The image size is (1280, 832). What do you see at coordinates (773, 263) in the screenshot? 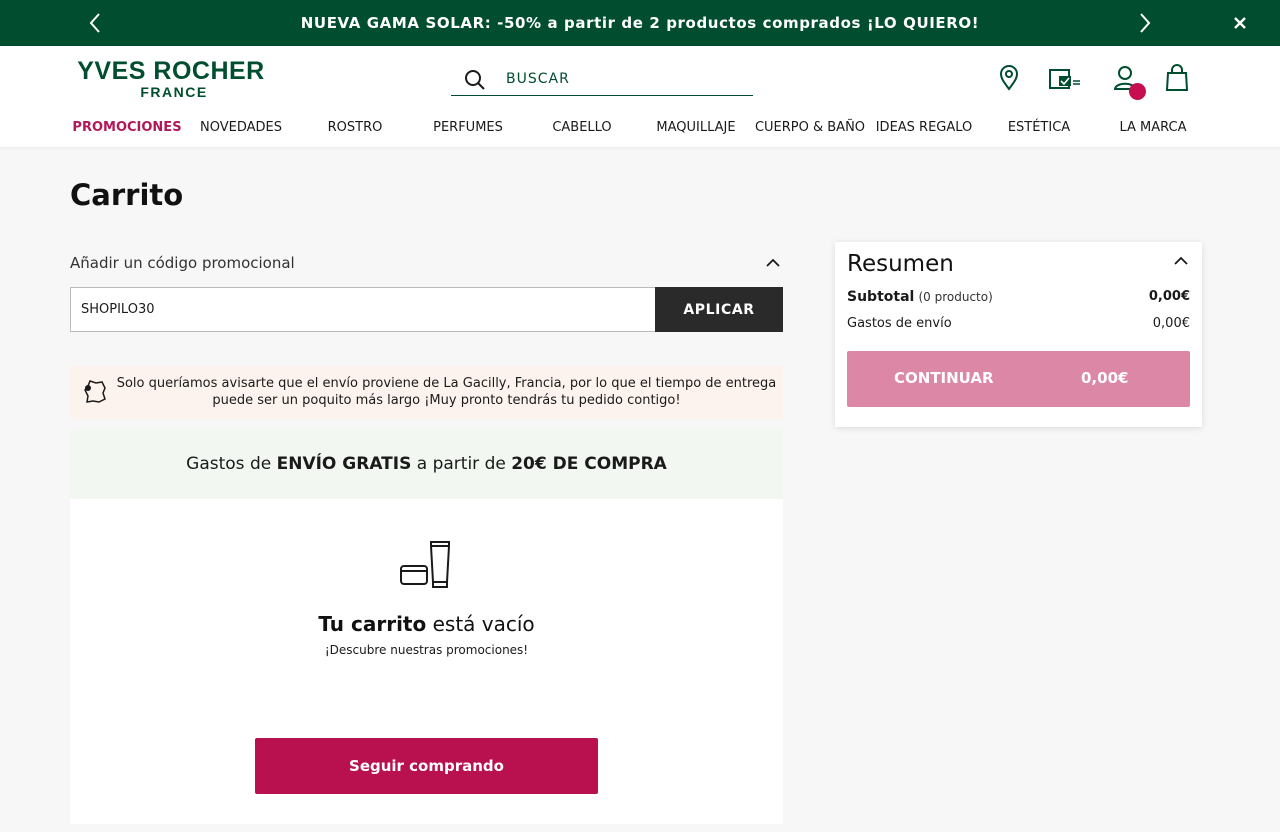
I see `chevron-up-icon` at bounding box center [773, 263].